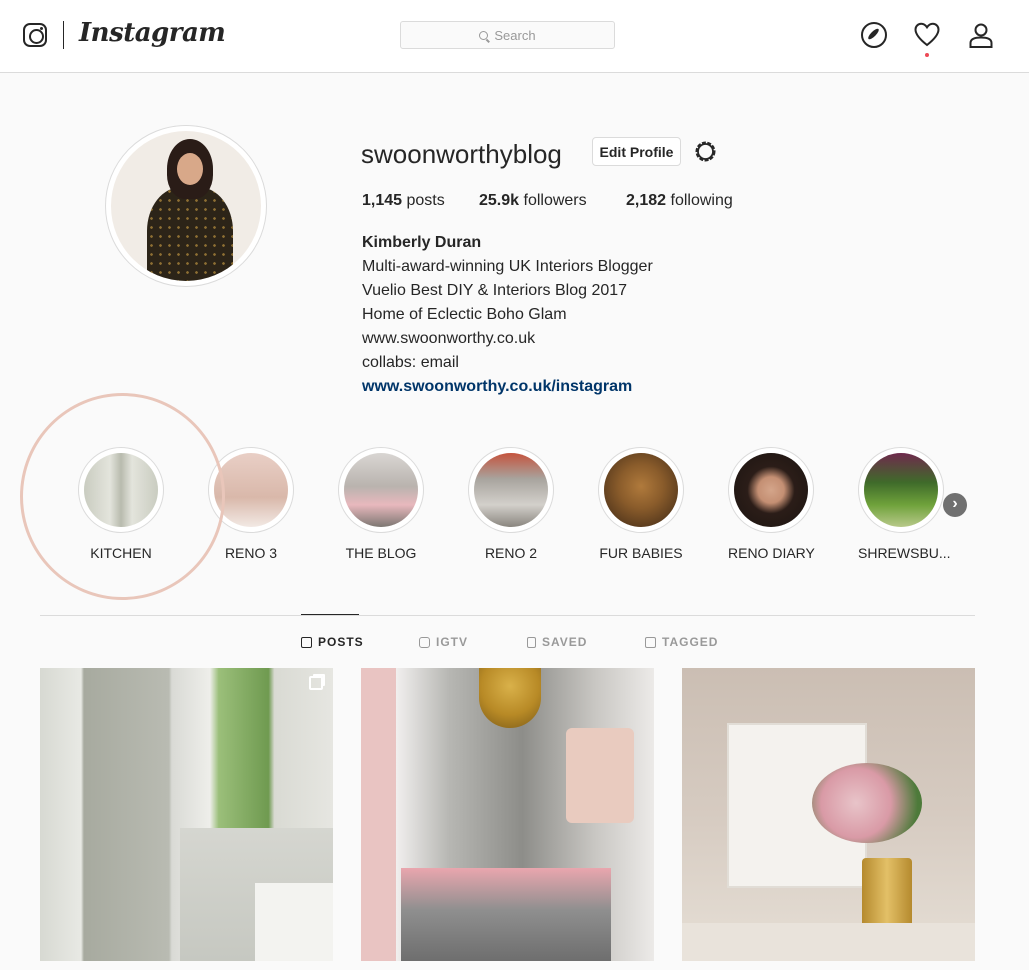  I want to click on tab-posts-label: POSTS, so click(341, 642).